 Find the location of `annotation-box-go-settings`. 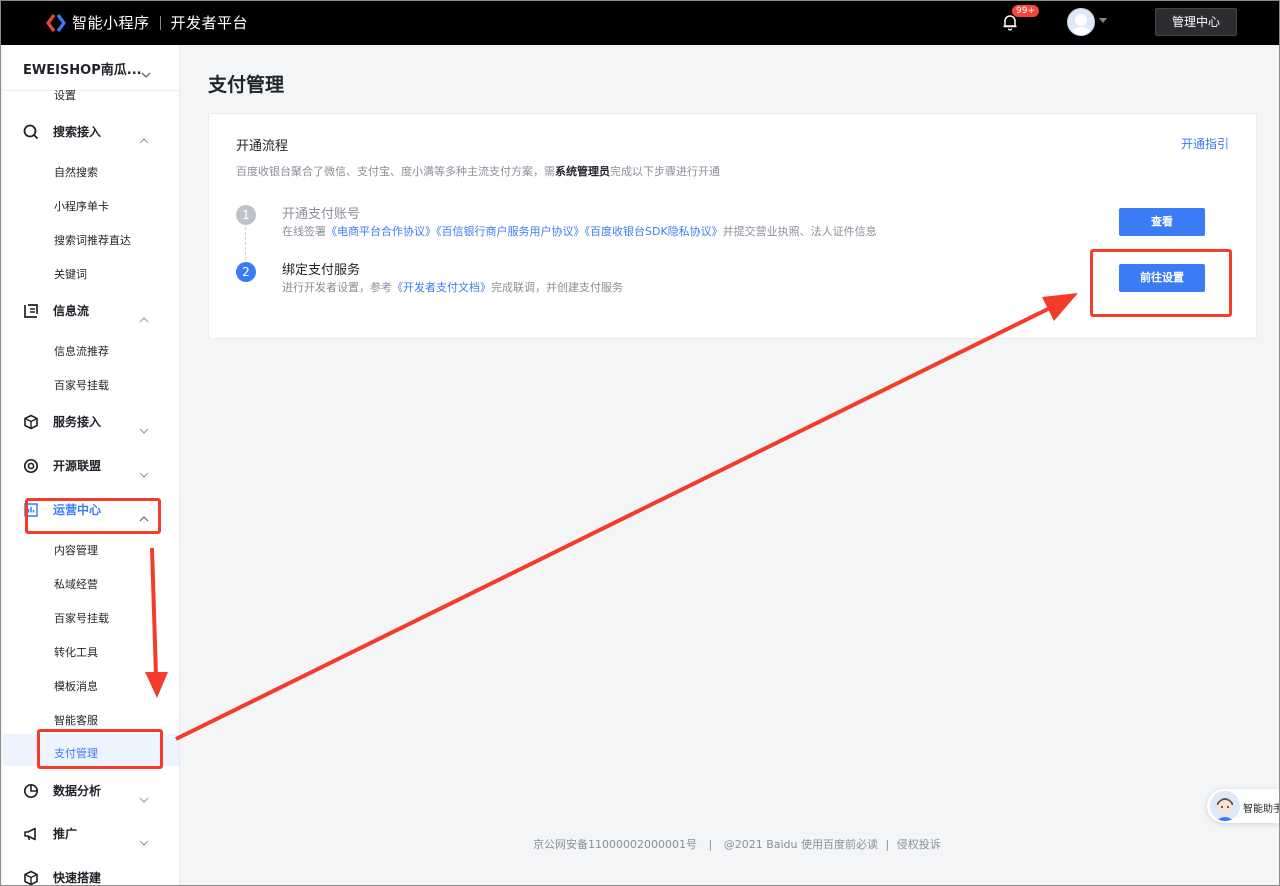

annotation-box-go-settings is located at coordinates (1161, 283).